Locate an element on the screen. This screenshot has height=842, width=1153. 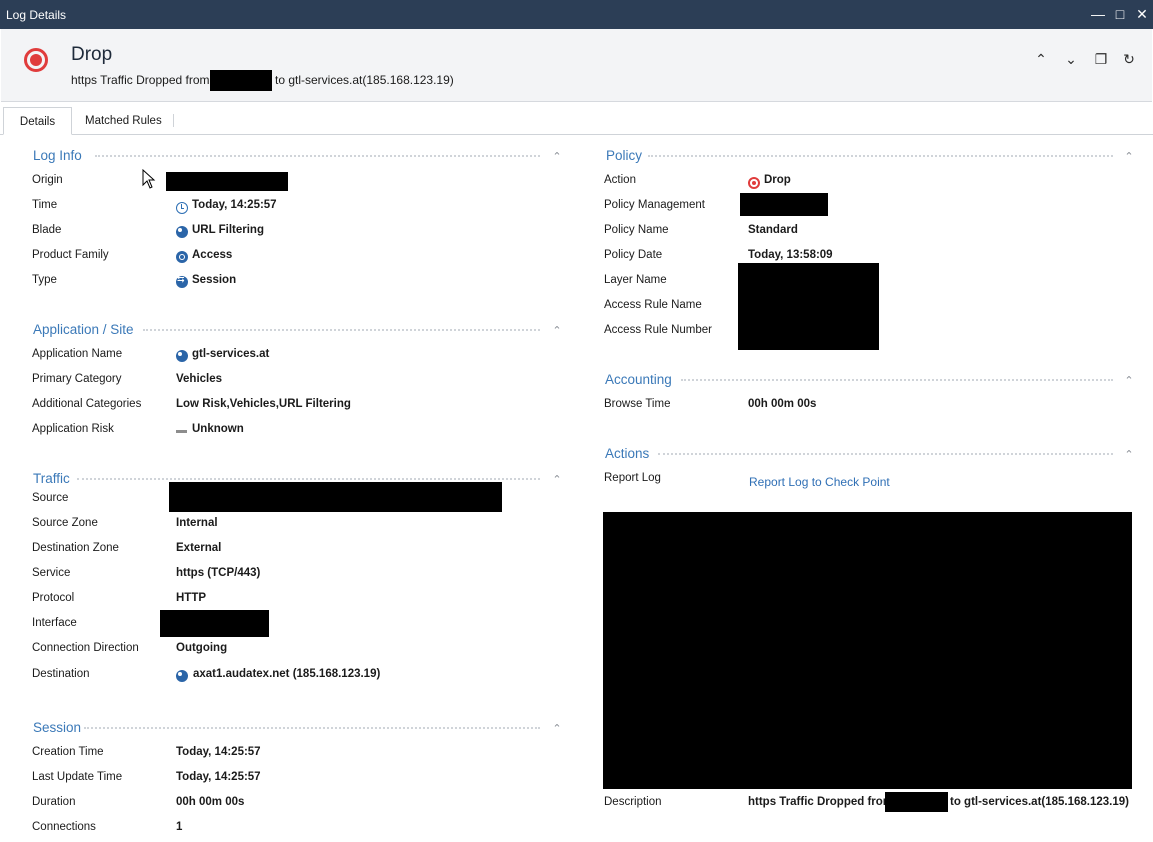
redacted-source is located at coordinates (335, 497).